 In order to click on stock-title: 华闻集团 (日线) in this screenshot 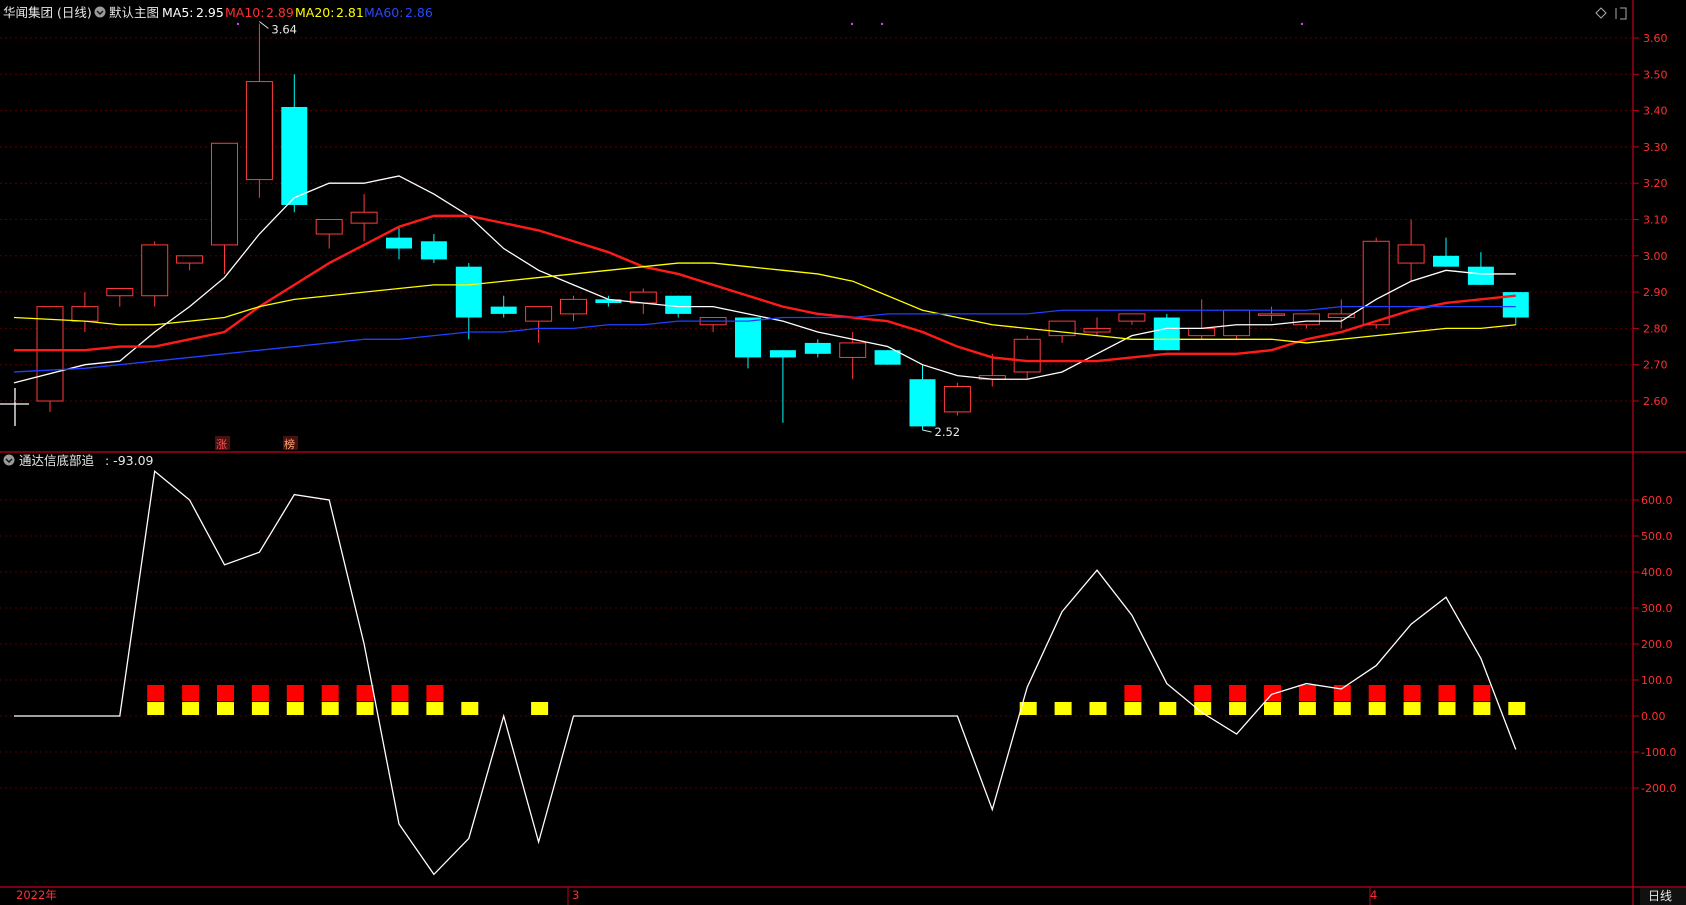, I will do `click(47, 12)`.